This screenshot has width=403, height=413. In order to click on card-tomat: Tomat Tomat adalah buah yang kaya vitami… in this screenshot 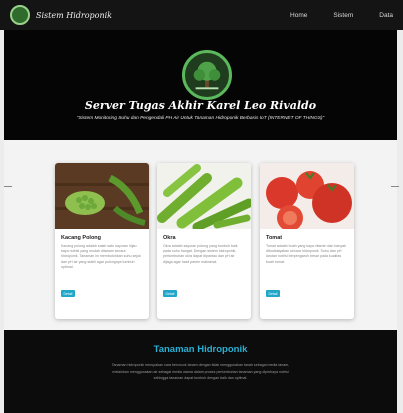, I will do `click(307, 241)`.